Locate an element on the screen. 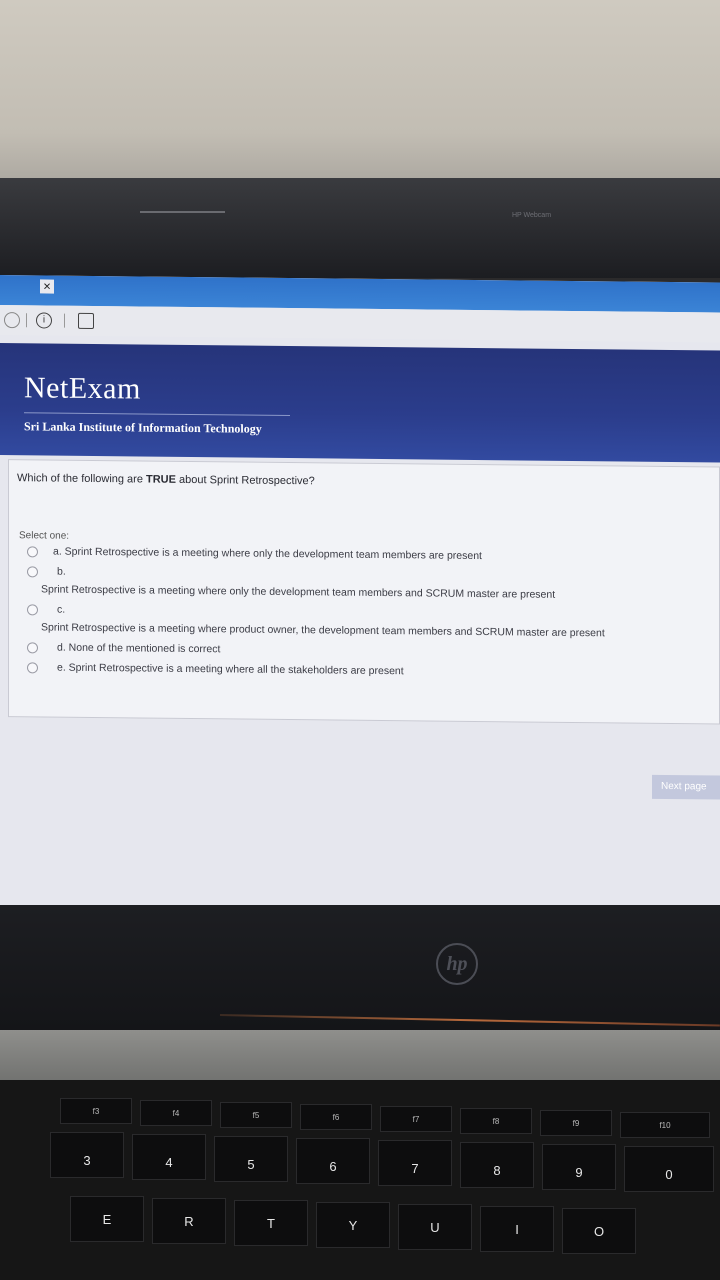  option-d-label: d. None of the mentioned is correct is located at coordinates (138, 649).